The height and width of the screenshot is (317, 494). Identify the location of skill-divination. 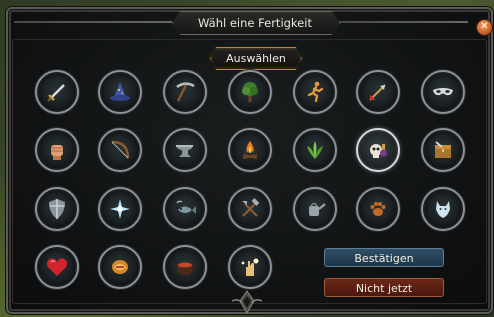
(250, 267).